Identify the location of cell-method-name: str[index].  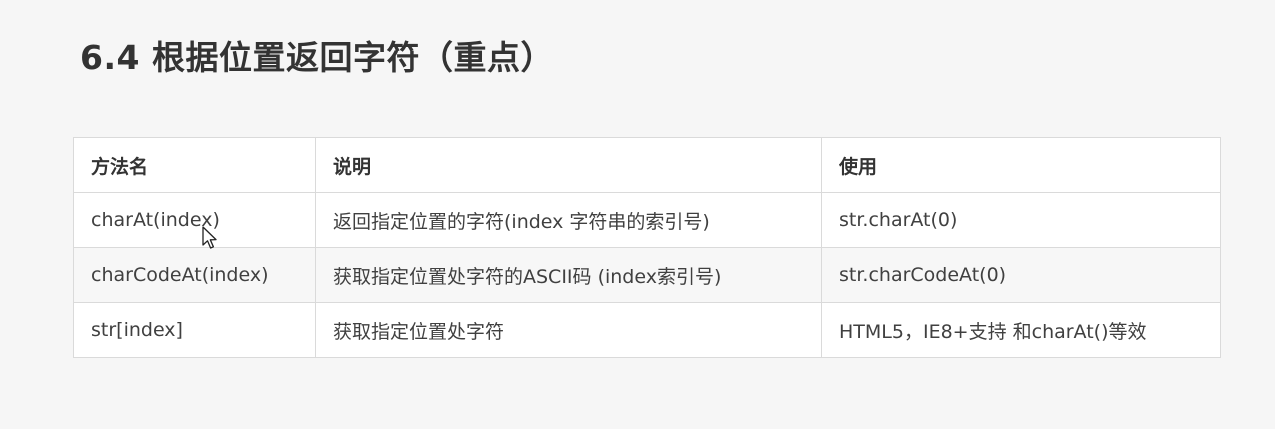
(194, 330).